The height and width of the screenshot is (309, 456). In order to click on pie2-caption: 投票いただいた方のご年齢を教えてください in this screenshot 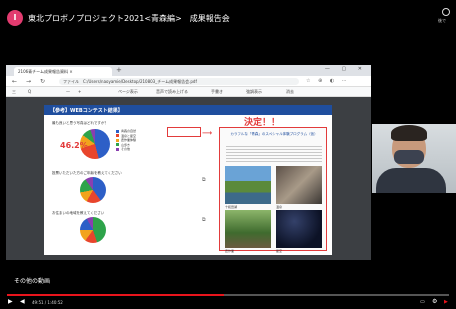, I will do `click(87, 173)`.